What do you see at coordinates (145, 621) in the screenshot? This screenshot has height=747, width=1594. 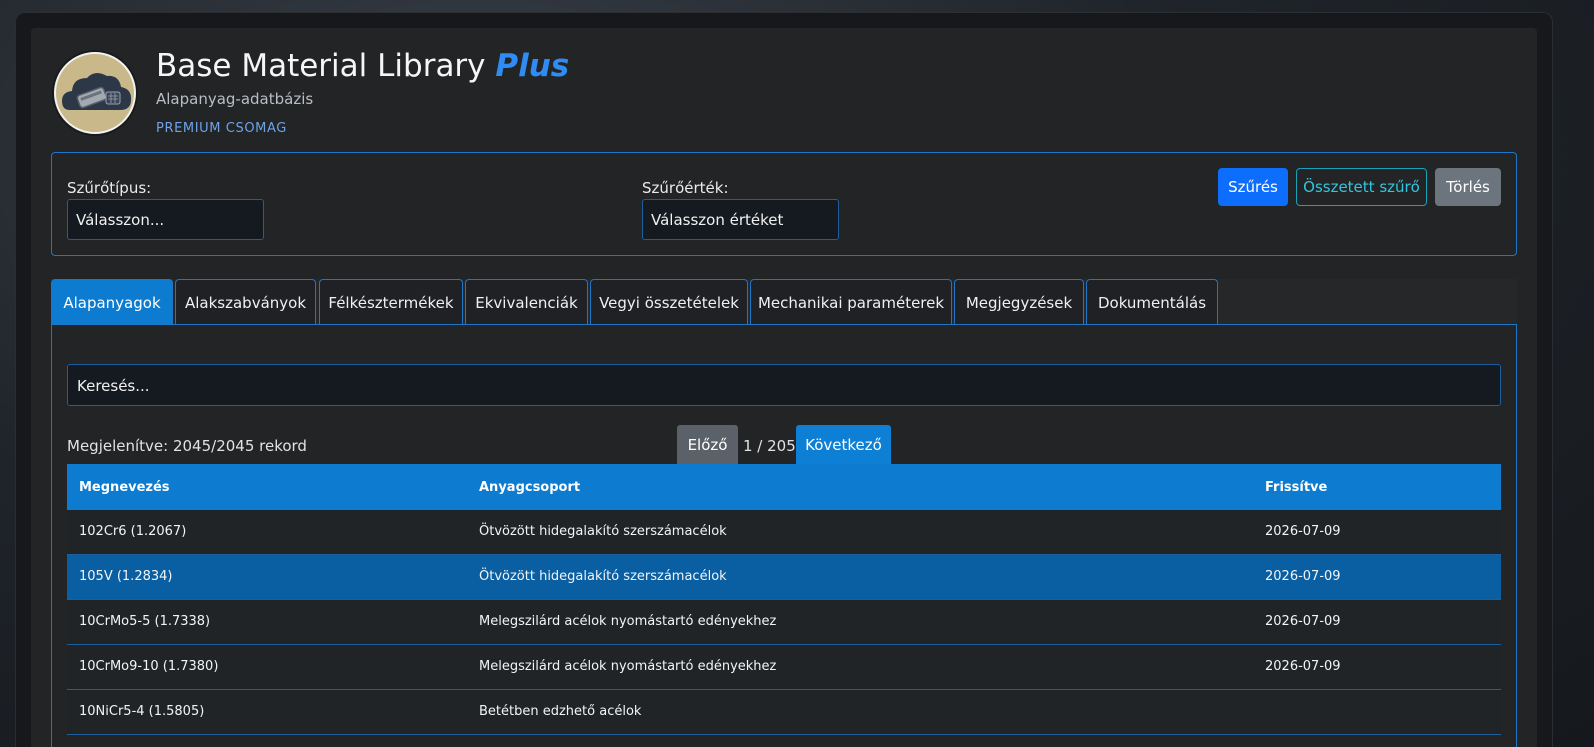 I see `cell-name: 10CrMo5-5 (1.7338)` at bounding box center [145, 621].